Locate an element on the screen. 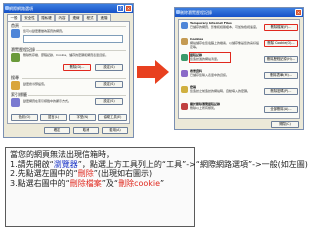 This screenshot has height=240, width=320. home-page-icon is located at coordinates (15, 33).